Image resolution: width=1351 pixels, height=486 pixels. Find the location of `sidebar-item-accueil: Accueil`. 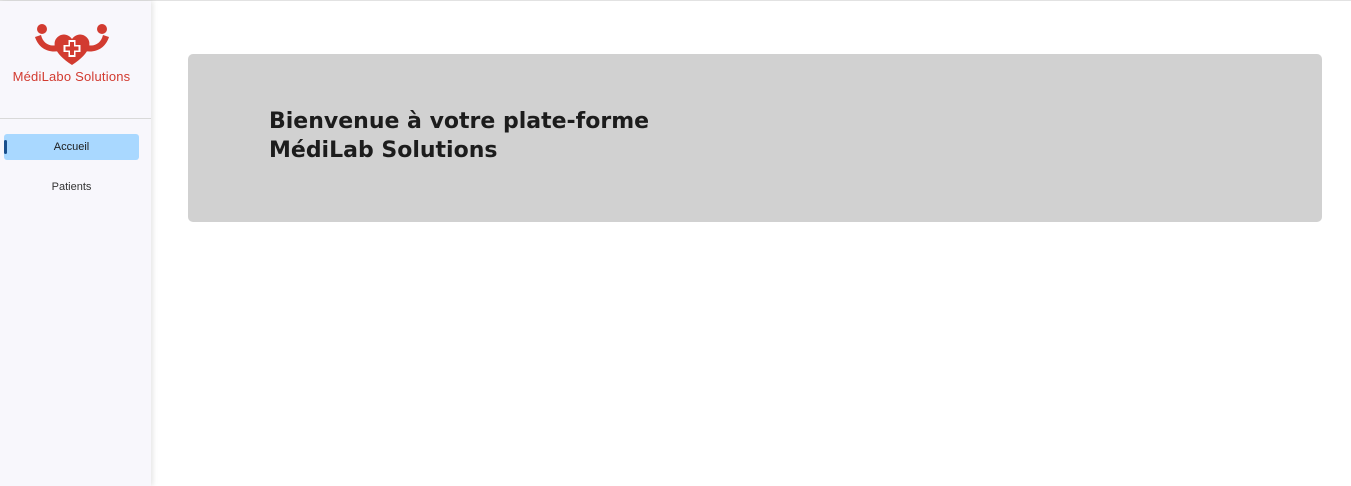

sidebar-item-accueil: Accueil is located at coordinates (71, 147).